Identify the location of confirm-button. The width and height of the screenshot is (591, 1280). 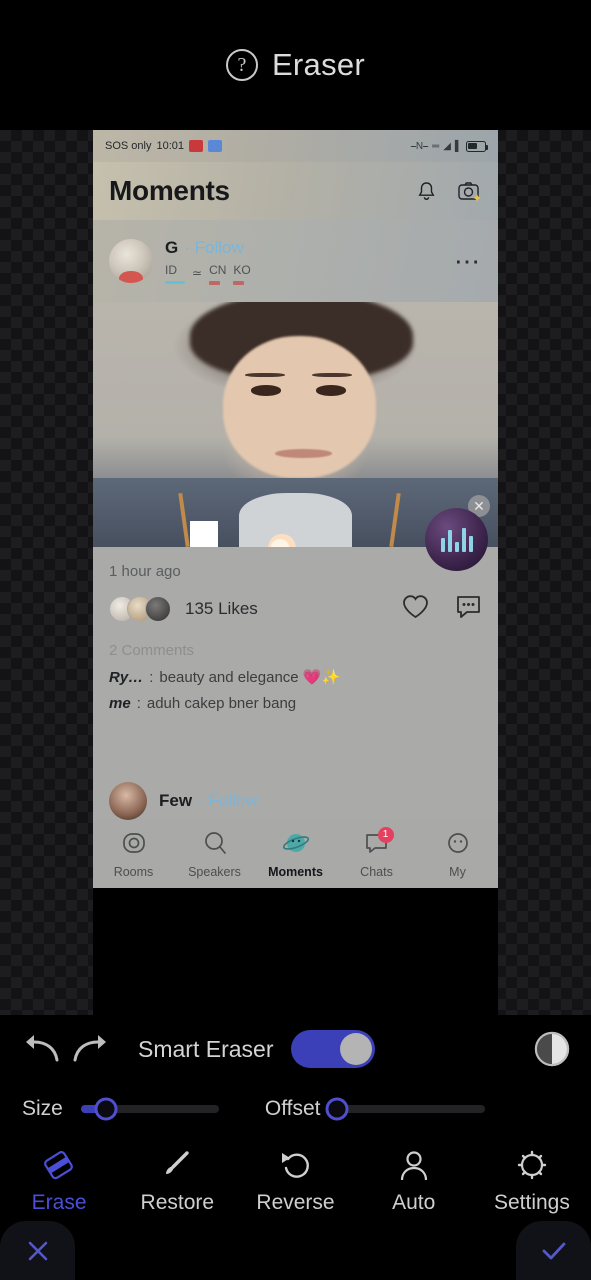
(553, 1250).